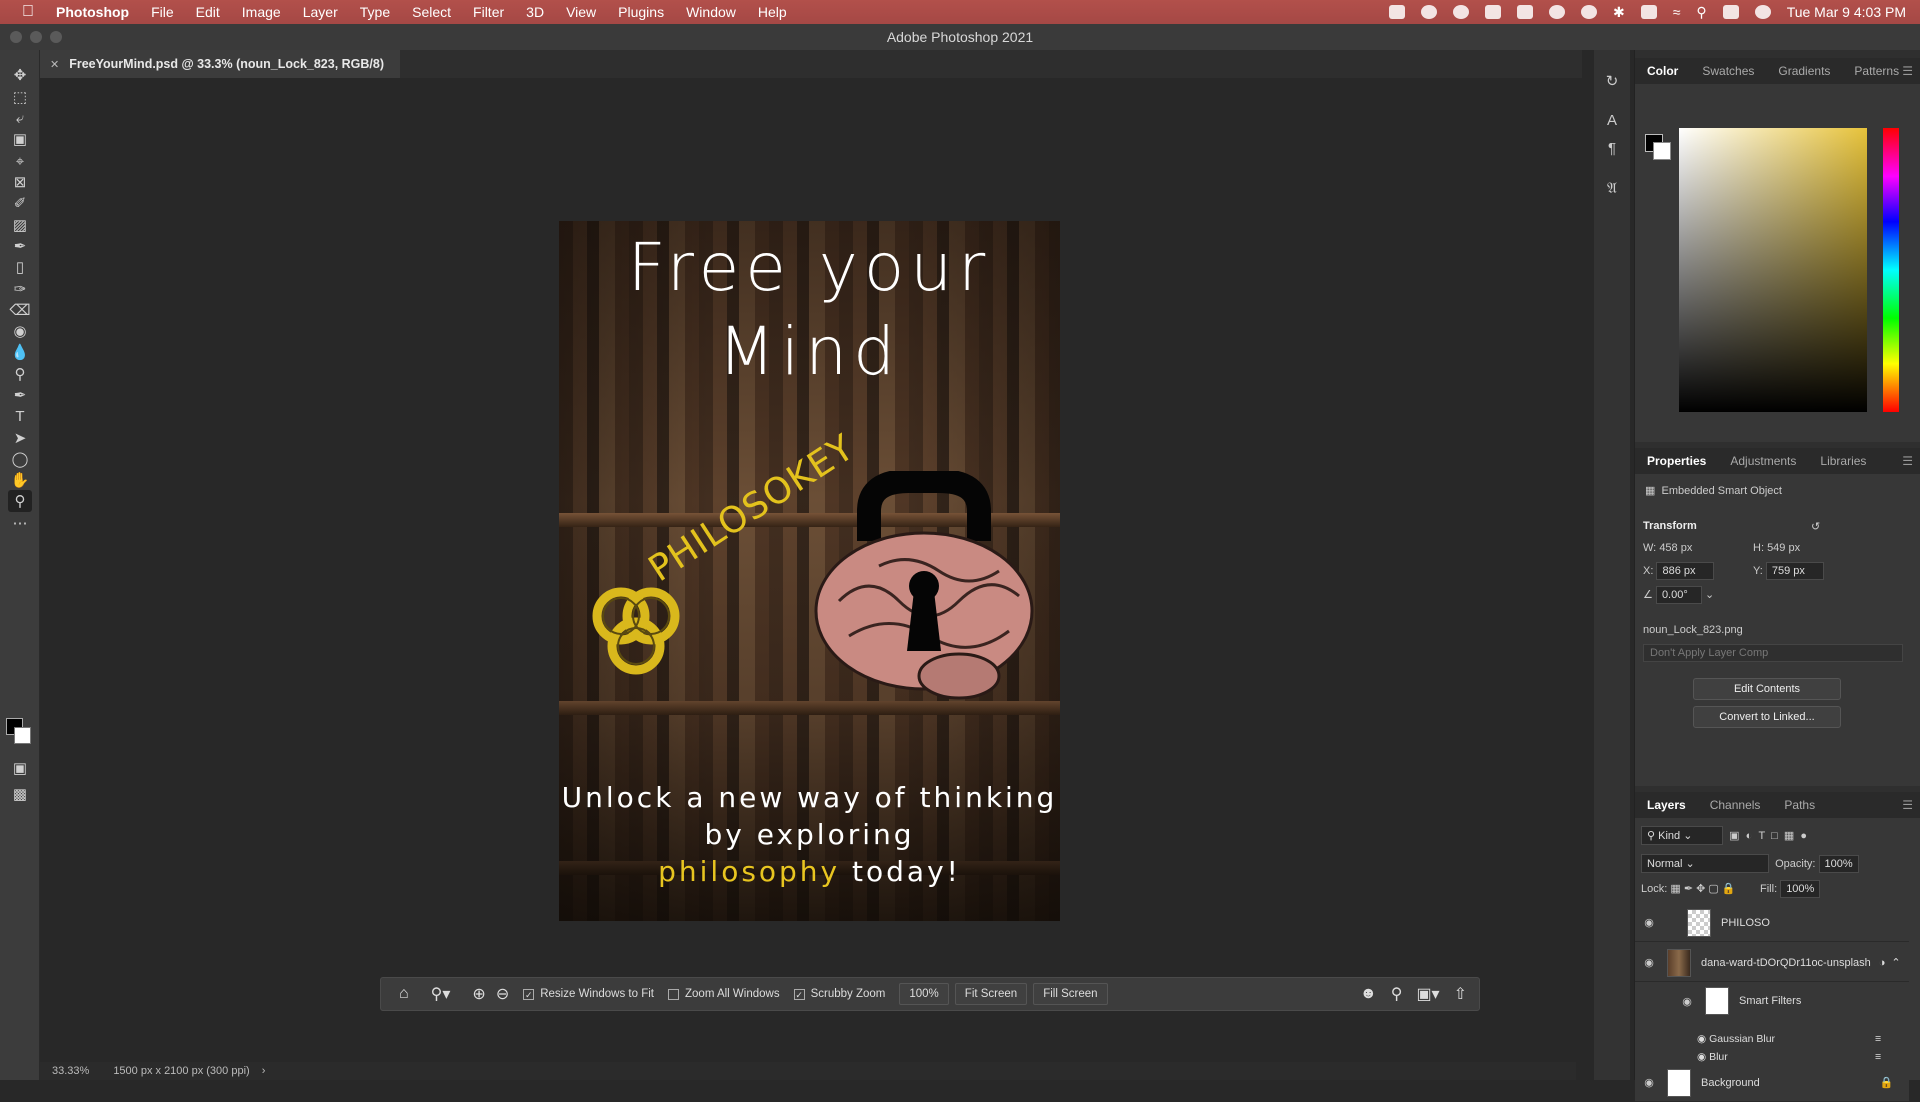  Describe the element at coordinates (581, 12) in the screenshot. I see `menu-view: View` at that location.